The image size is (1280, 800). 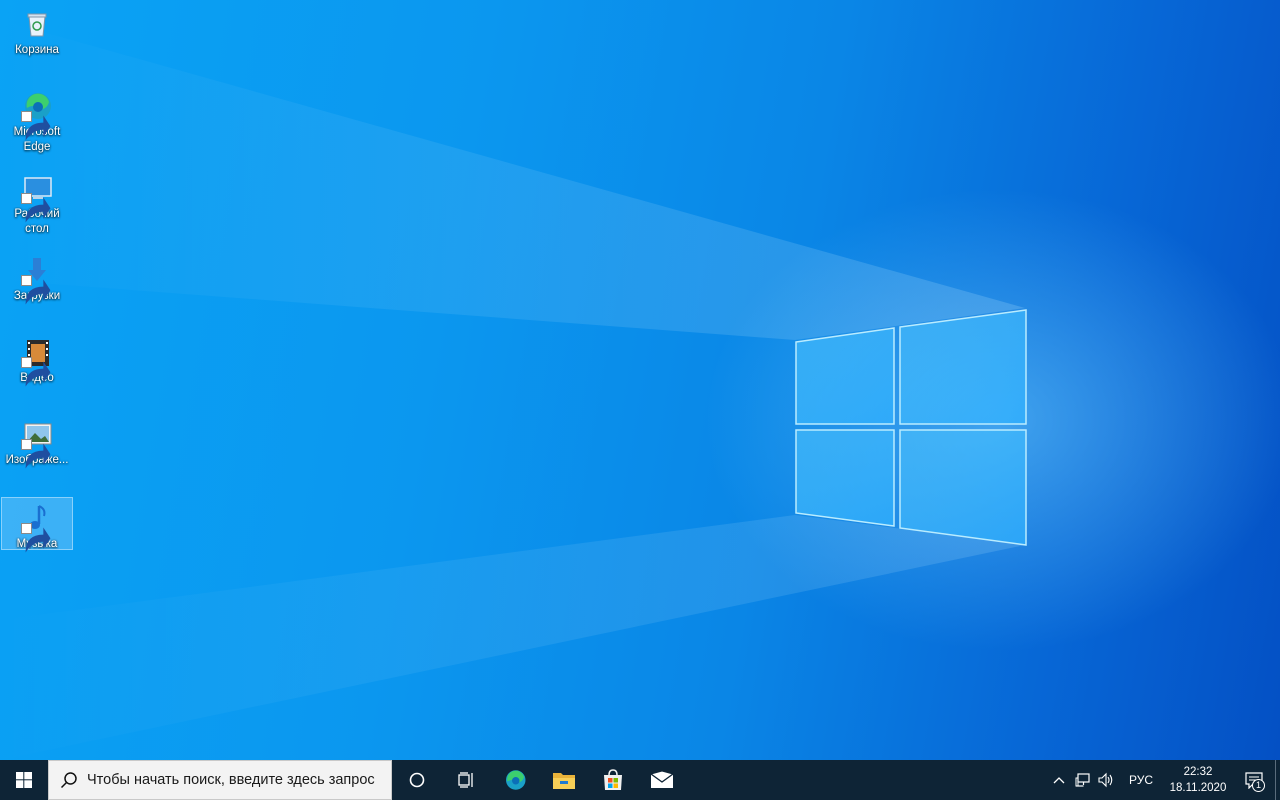 I want to click on cortana-icon, so click(x=416, y=780).